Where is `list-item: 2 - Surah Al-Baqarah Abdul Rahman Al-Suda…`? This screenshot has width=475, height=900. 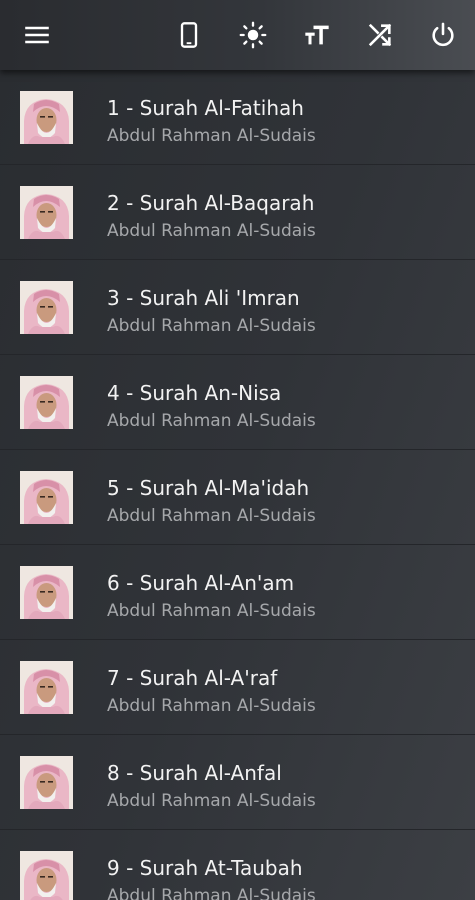 list-item: 2 - Surah Al-Baqarah Abdul Rahman Al-Suda… is located at coordinates (237, 212).